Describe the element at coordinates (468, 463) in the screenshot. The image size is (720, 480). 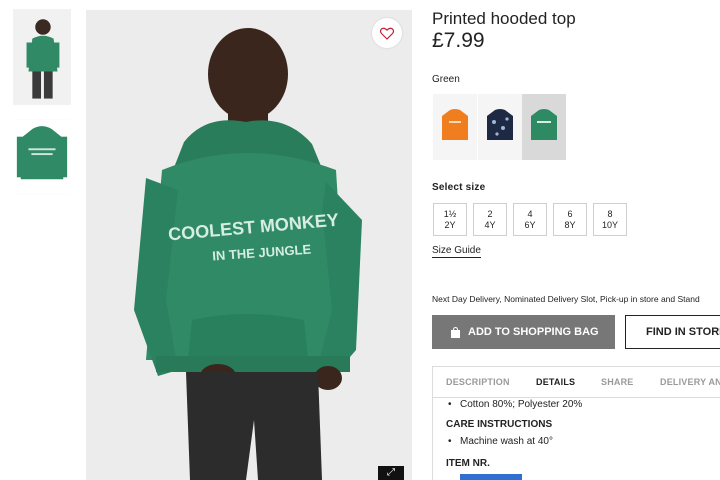
I see `item-number-heading: ITEM NR.` at that location.